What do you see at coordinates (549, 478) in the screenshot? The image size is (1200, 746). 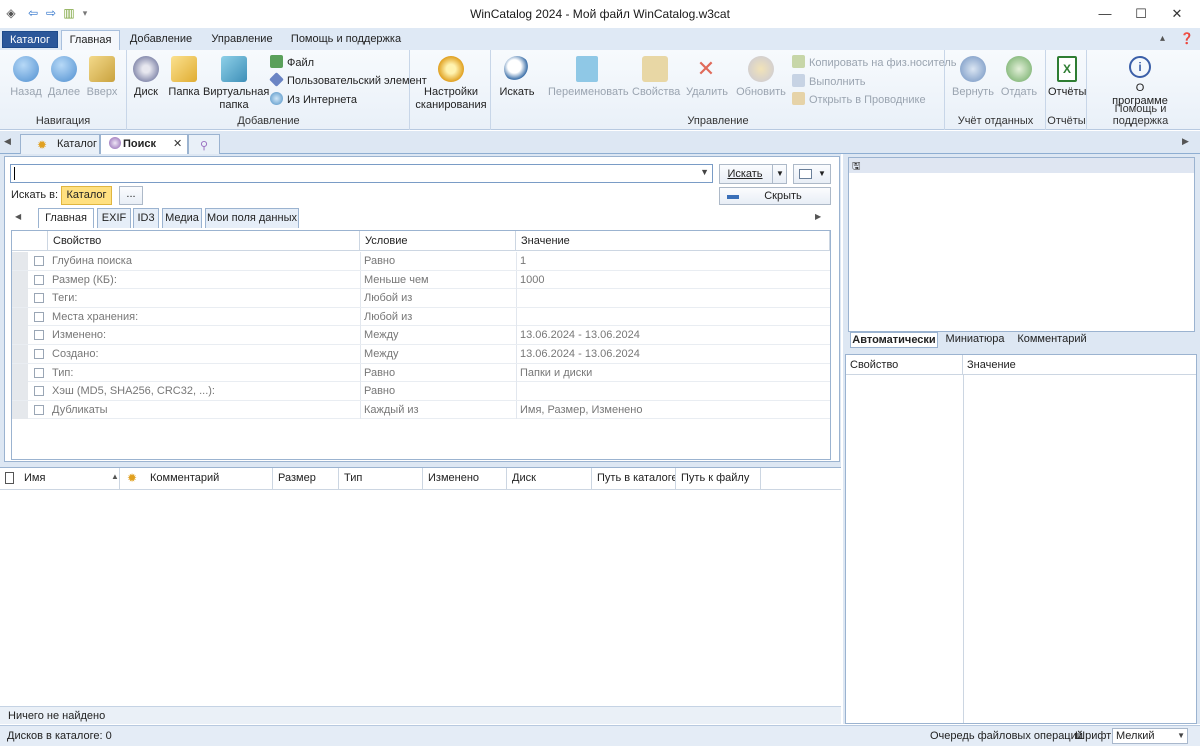 I see `col-disk: Диск` at bounding box center [549, 478].